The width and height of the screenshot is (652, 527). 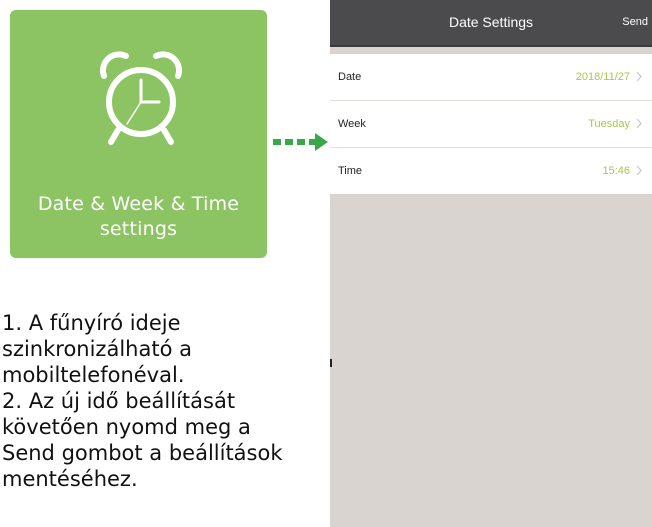 I want to click on instruction-line: 1. A fűnyíró ideje, so click(x=91, y=323).